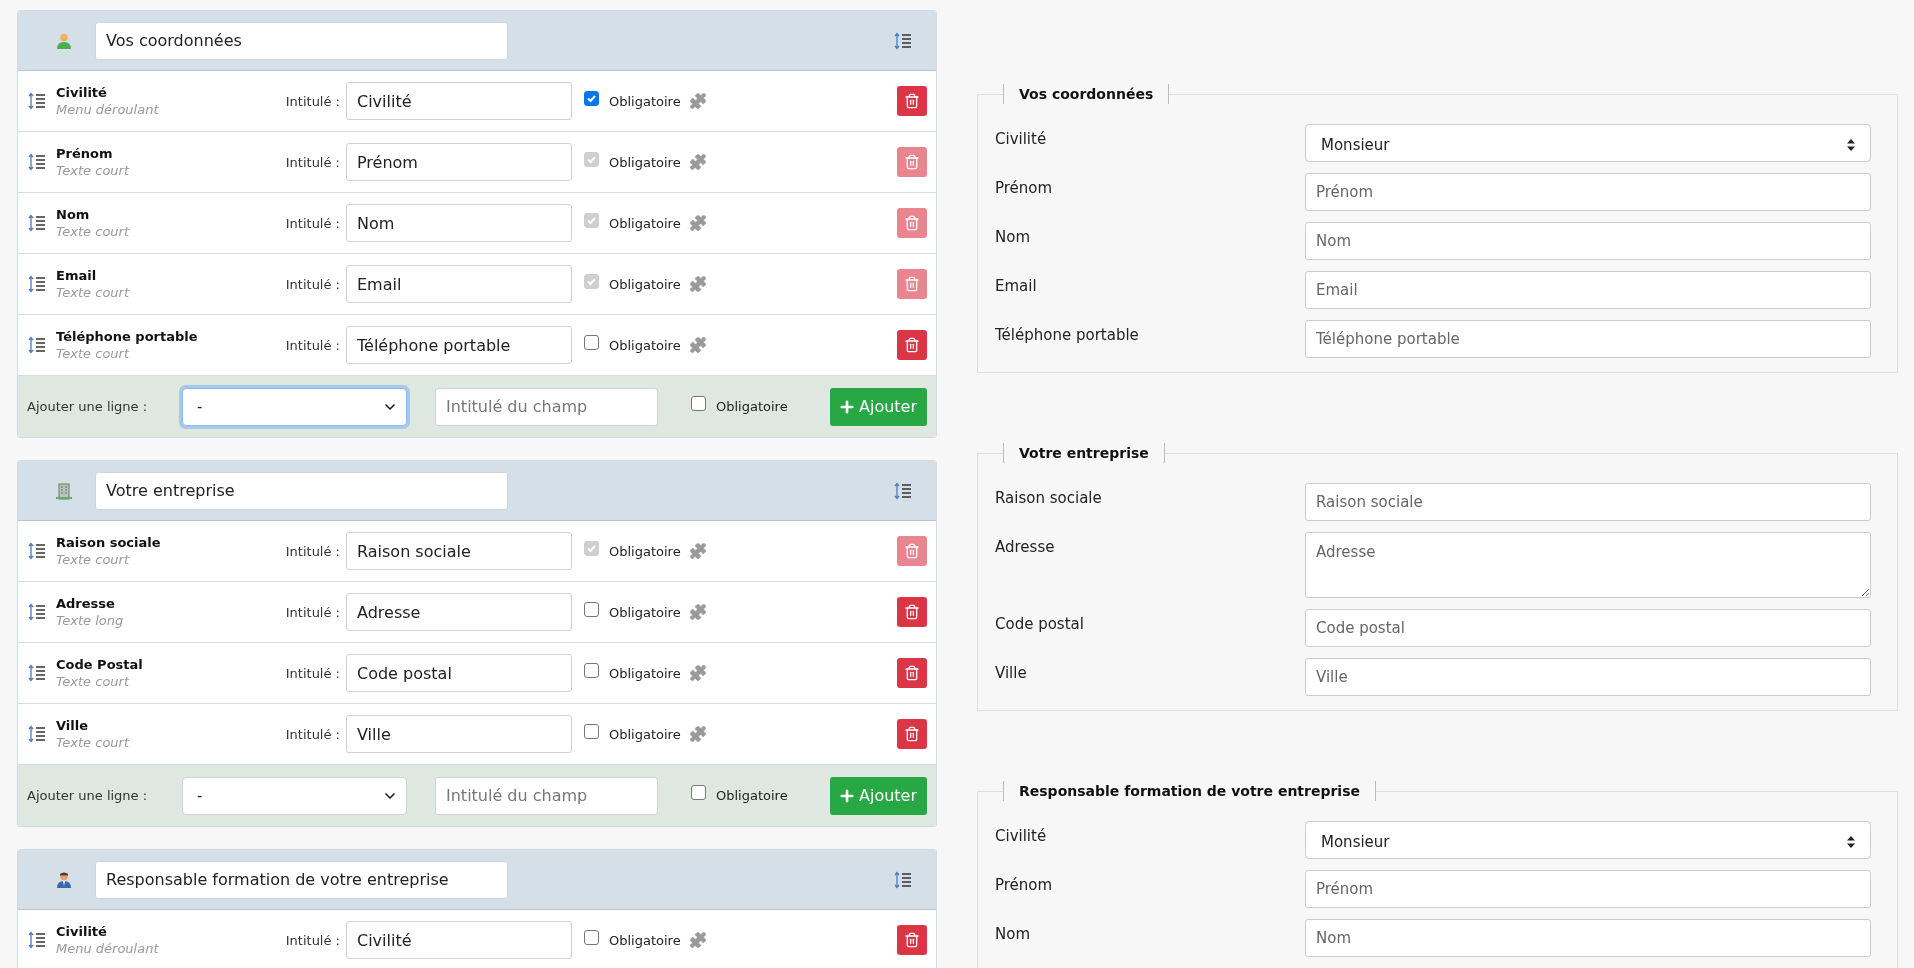 This screenshot has height=968, width=1914. What do you see at coordinates (459, 162) in the screenshot?
I see `label-input: Prénom` at bounding box center [459, 162].